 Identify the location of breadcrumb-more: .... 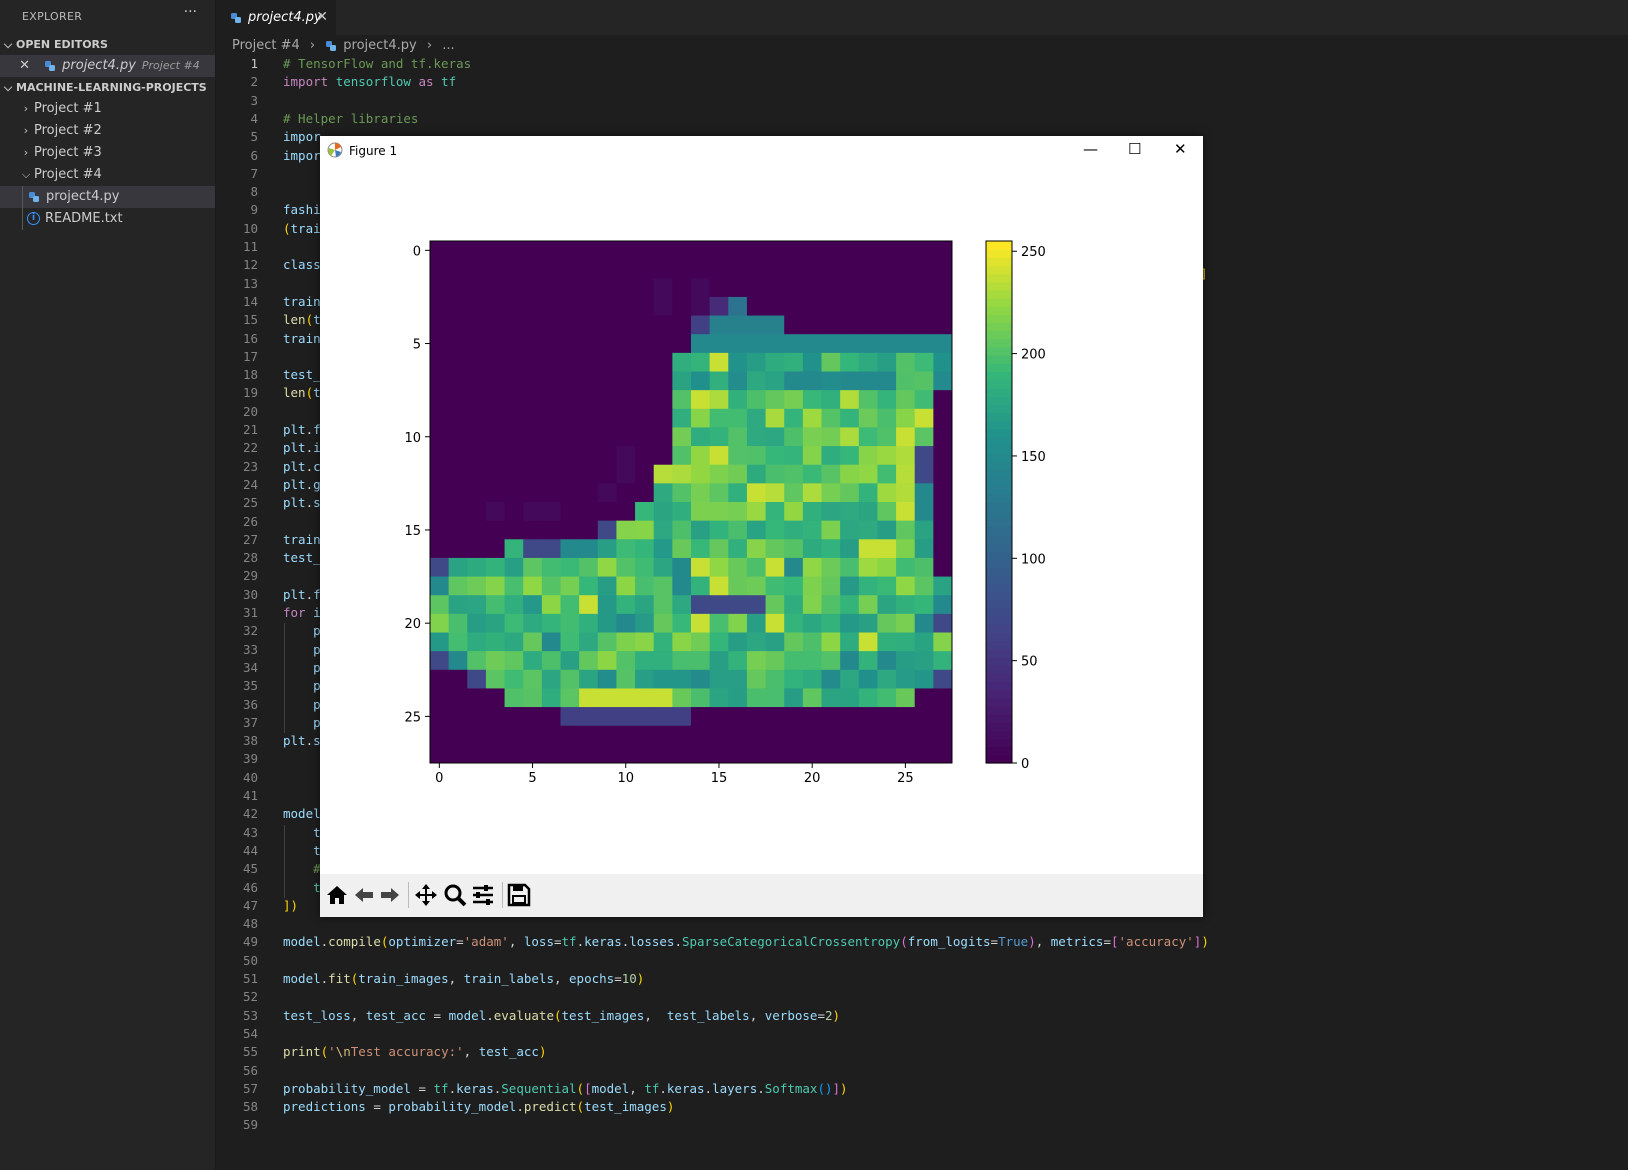
(448, 45).